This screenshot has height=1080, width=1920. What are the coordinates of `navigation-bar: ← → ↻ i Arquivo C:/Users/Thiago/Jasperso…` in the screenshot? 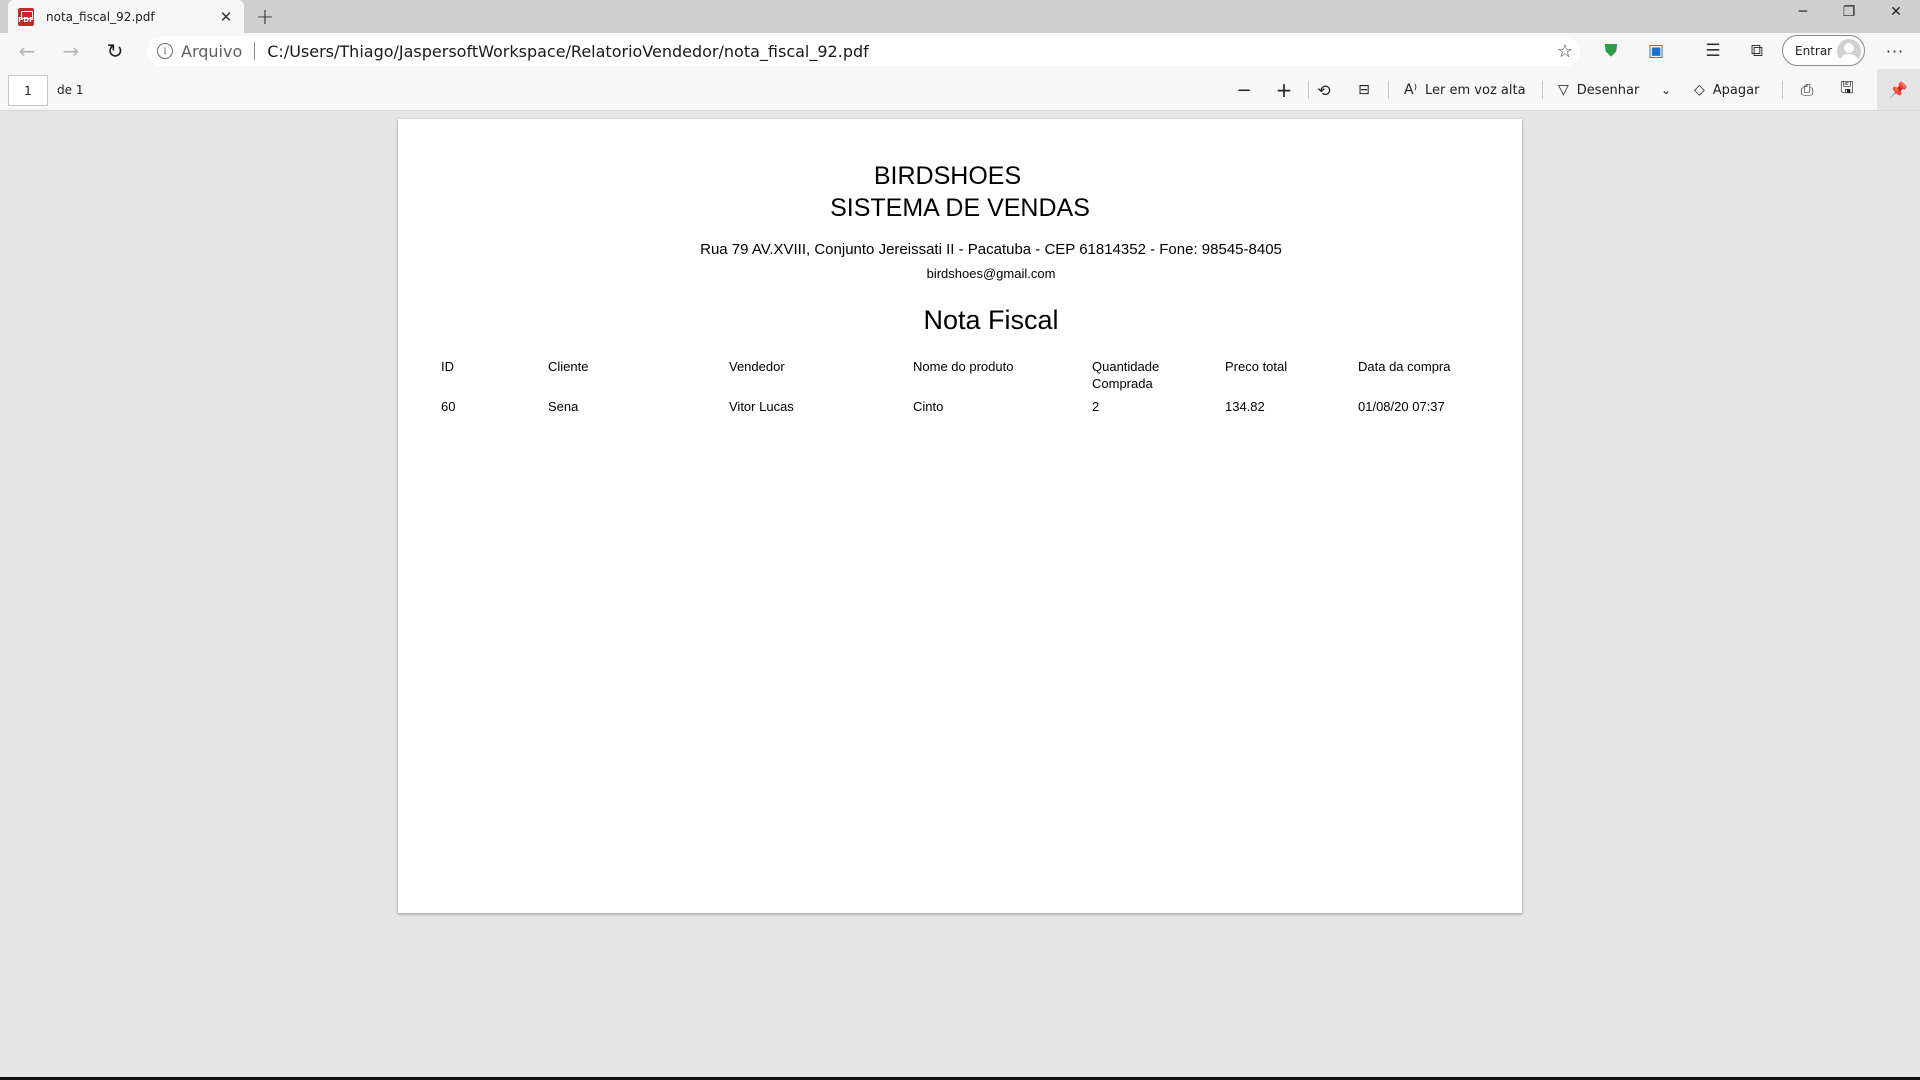 It's located at (960, 51).